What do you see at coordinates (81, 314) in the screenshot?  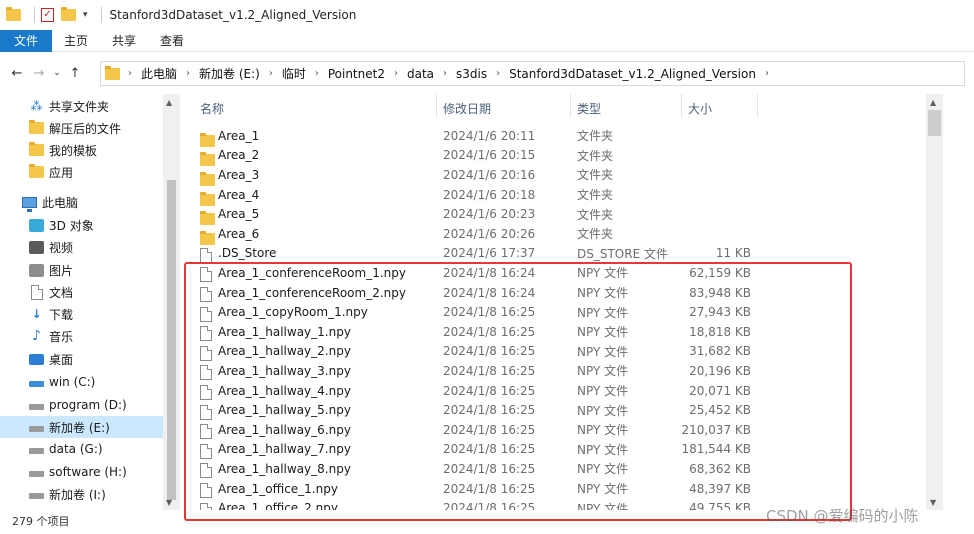 I see `sidebar-item-downloads: ↓ 下载` at bounding box center [81, 314].